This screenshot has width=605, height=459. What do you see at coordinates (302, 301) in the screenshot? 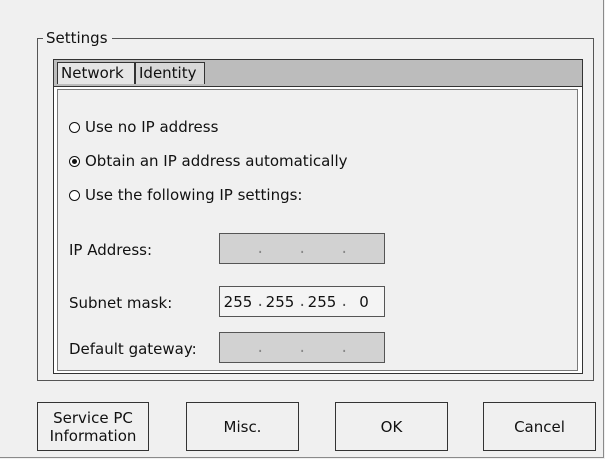
I see `subnet-mask-field: 255. 255. 255. 0` at bounding box center [302, 301].